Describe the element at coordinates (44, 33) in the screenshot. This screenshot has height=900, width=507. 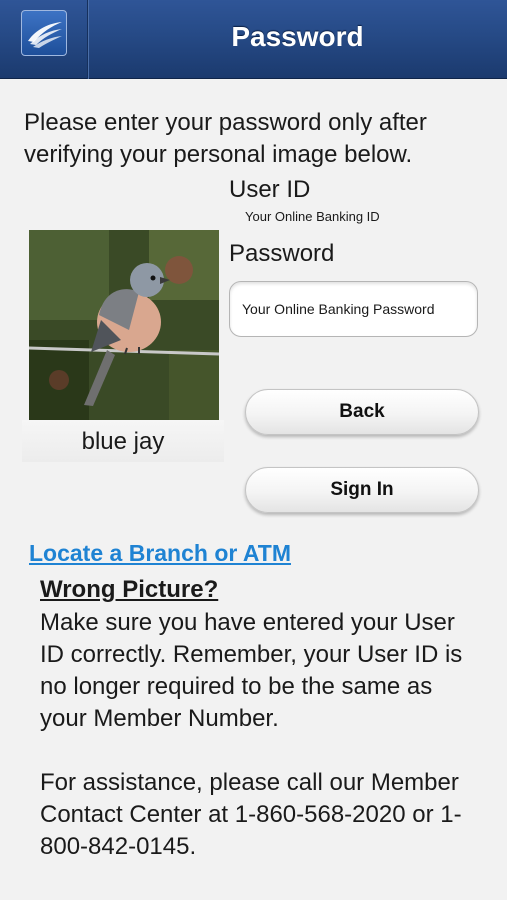
I see `swoosh-logo-icon` at that location.